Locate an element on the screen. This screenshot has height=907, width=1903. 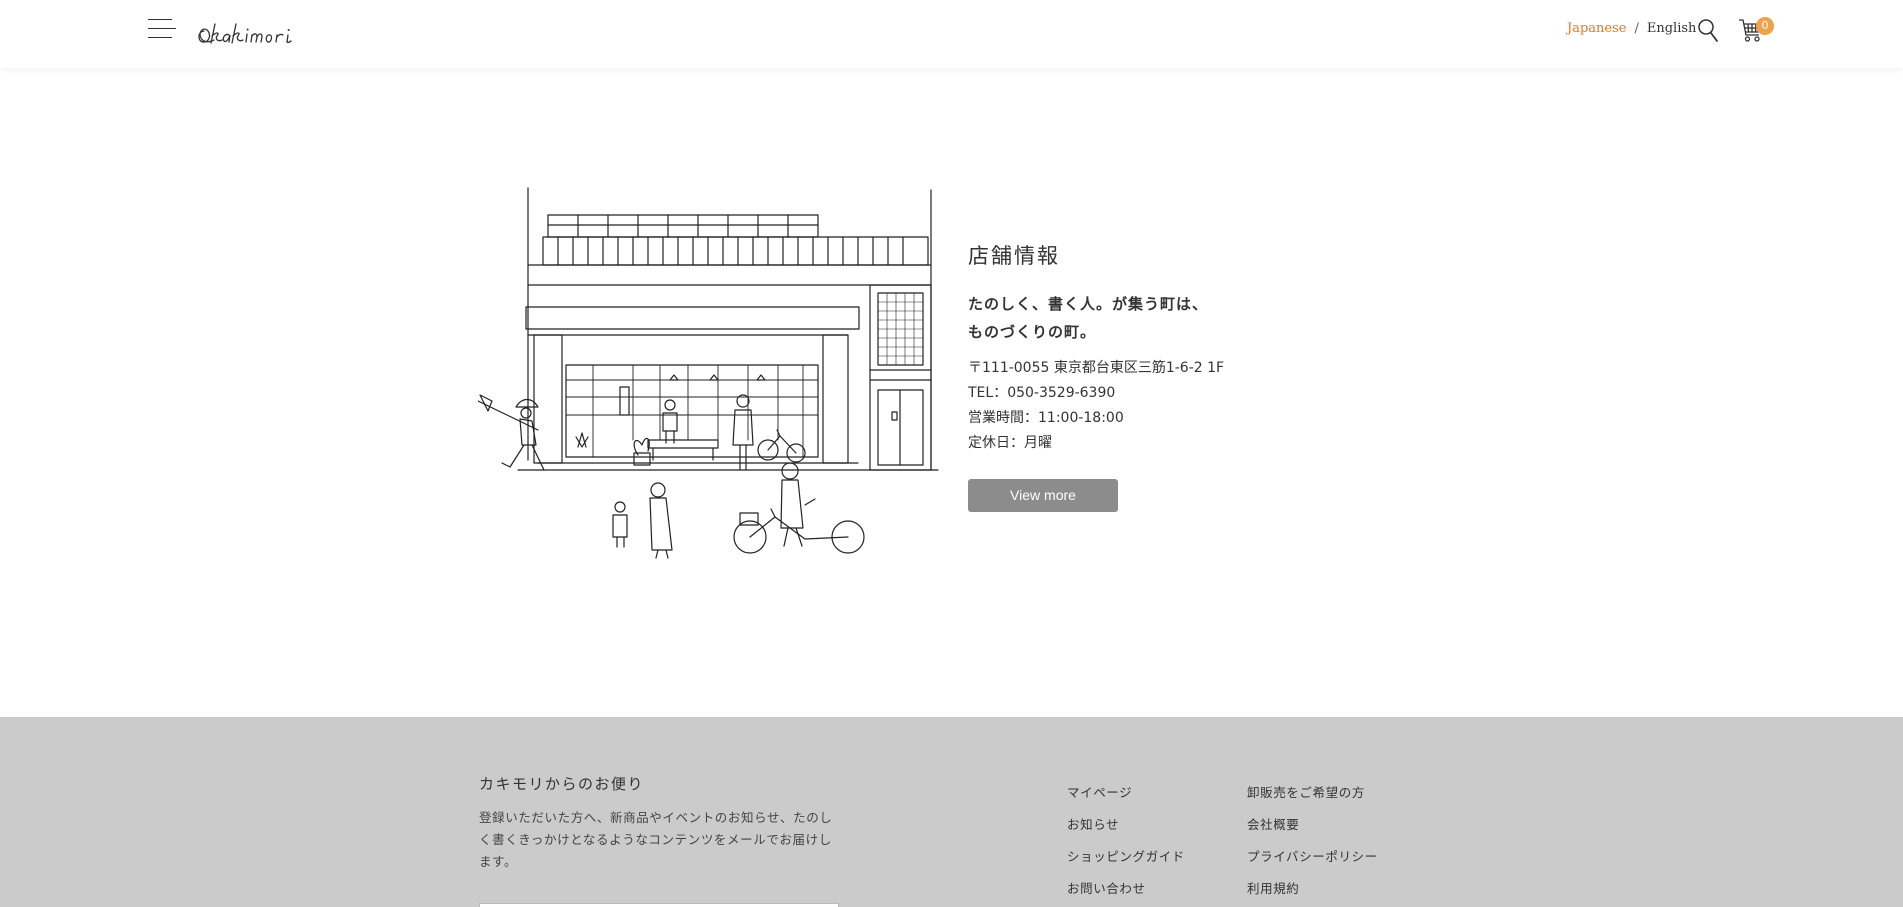
cart-count-badge: 0 is located at coordinates (1765, 26).